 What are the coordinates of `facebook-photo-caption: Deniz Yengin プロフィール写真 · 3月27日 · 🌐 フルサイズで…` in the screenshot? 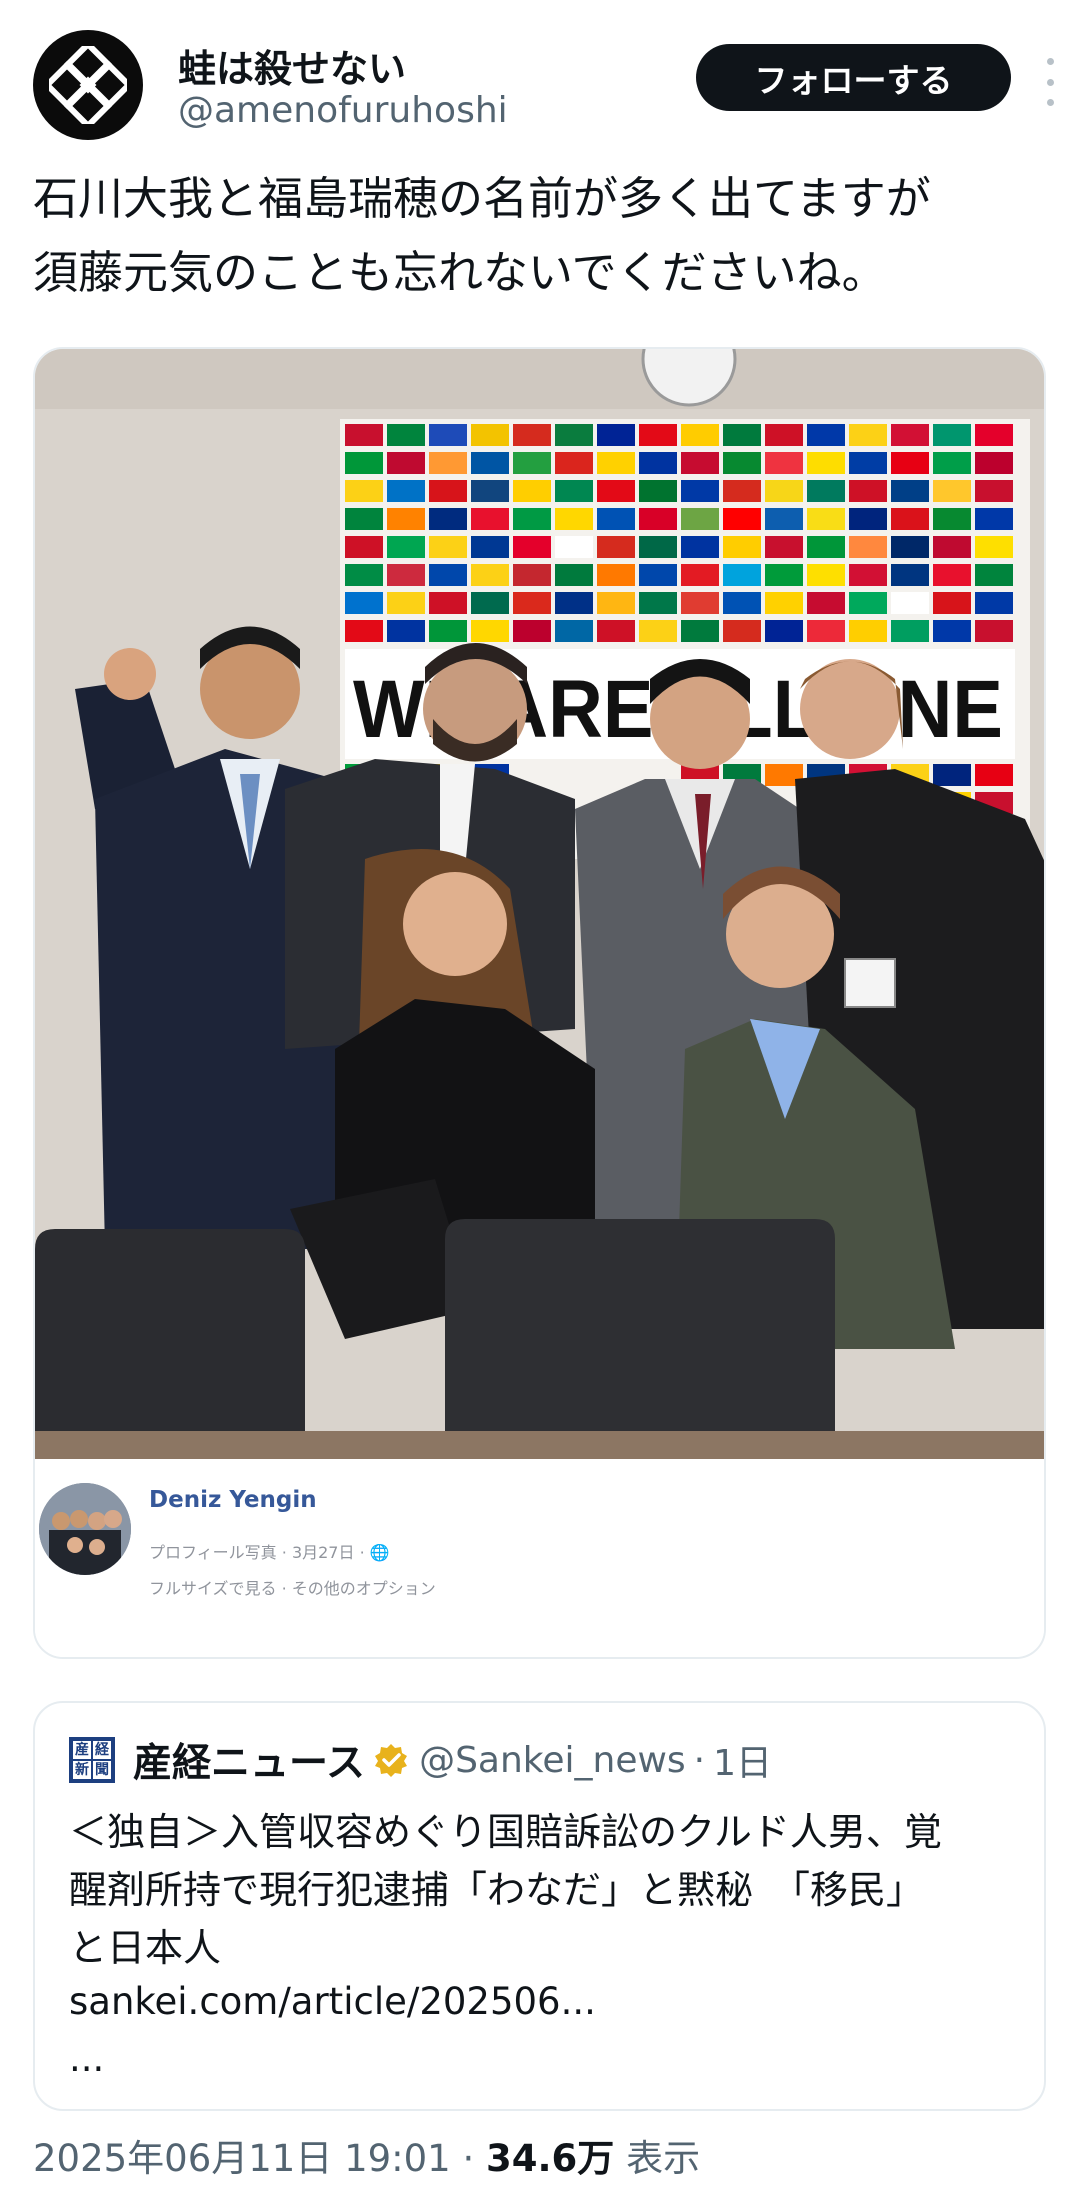 It's located at (539, 1558).